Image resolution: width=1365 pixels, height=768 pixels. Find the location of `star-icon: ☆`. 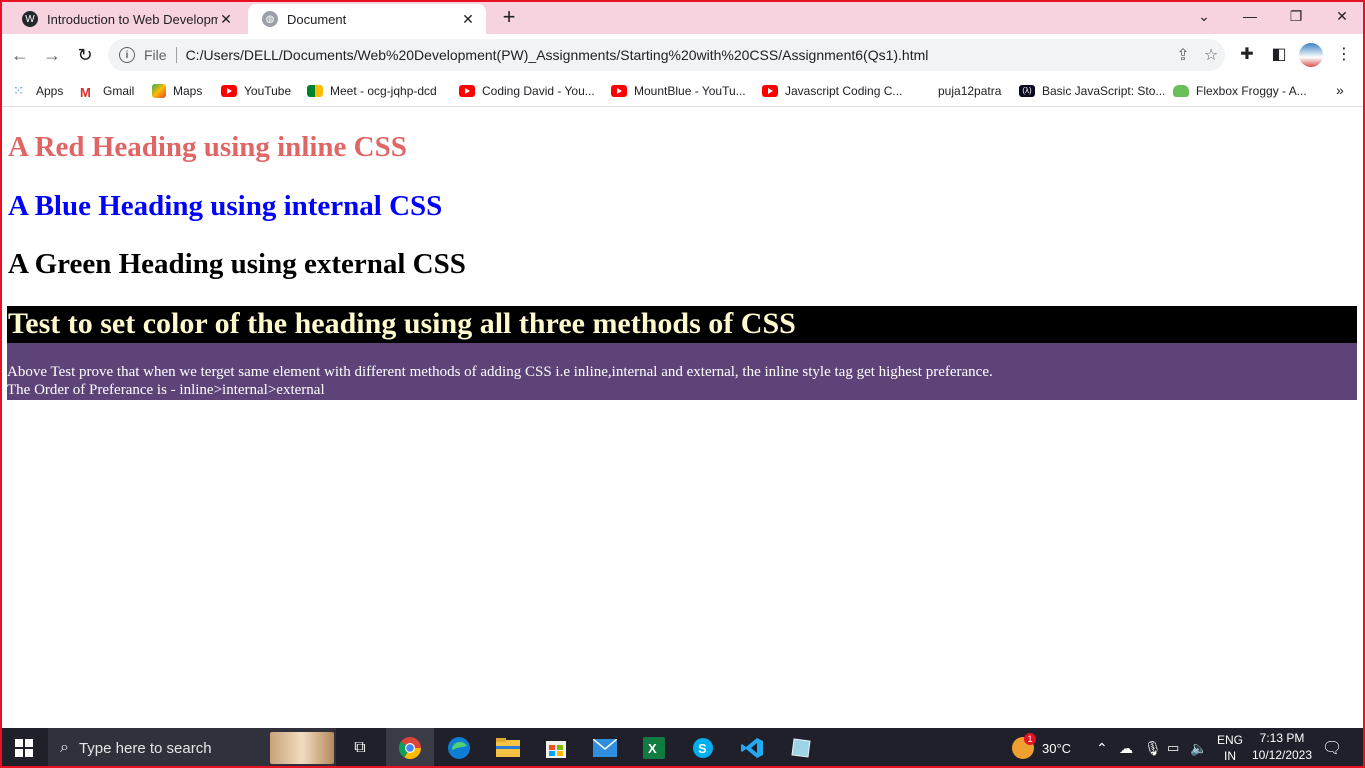

star-icon: ☆ is located at coordinates (1211, 55).